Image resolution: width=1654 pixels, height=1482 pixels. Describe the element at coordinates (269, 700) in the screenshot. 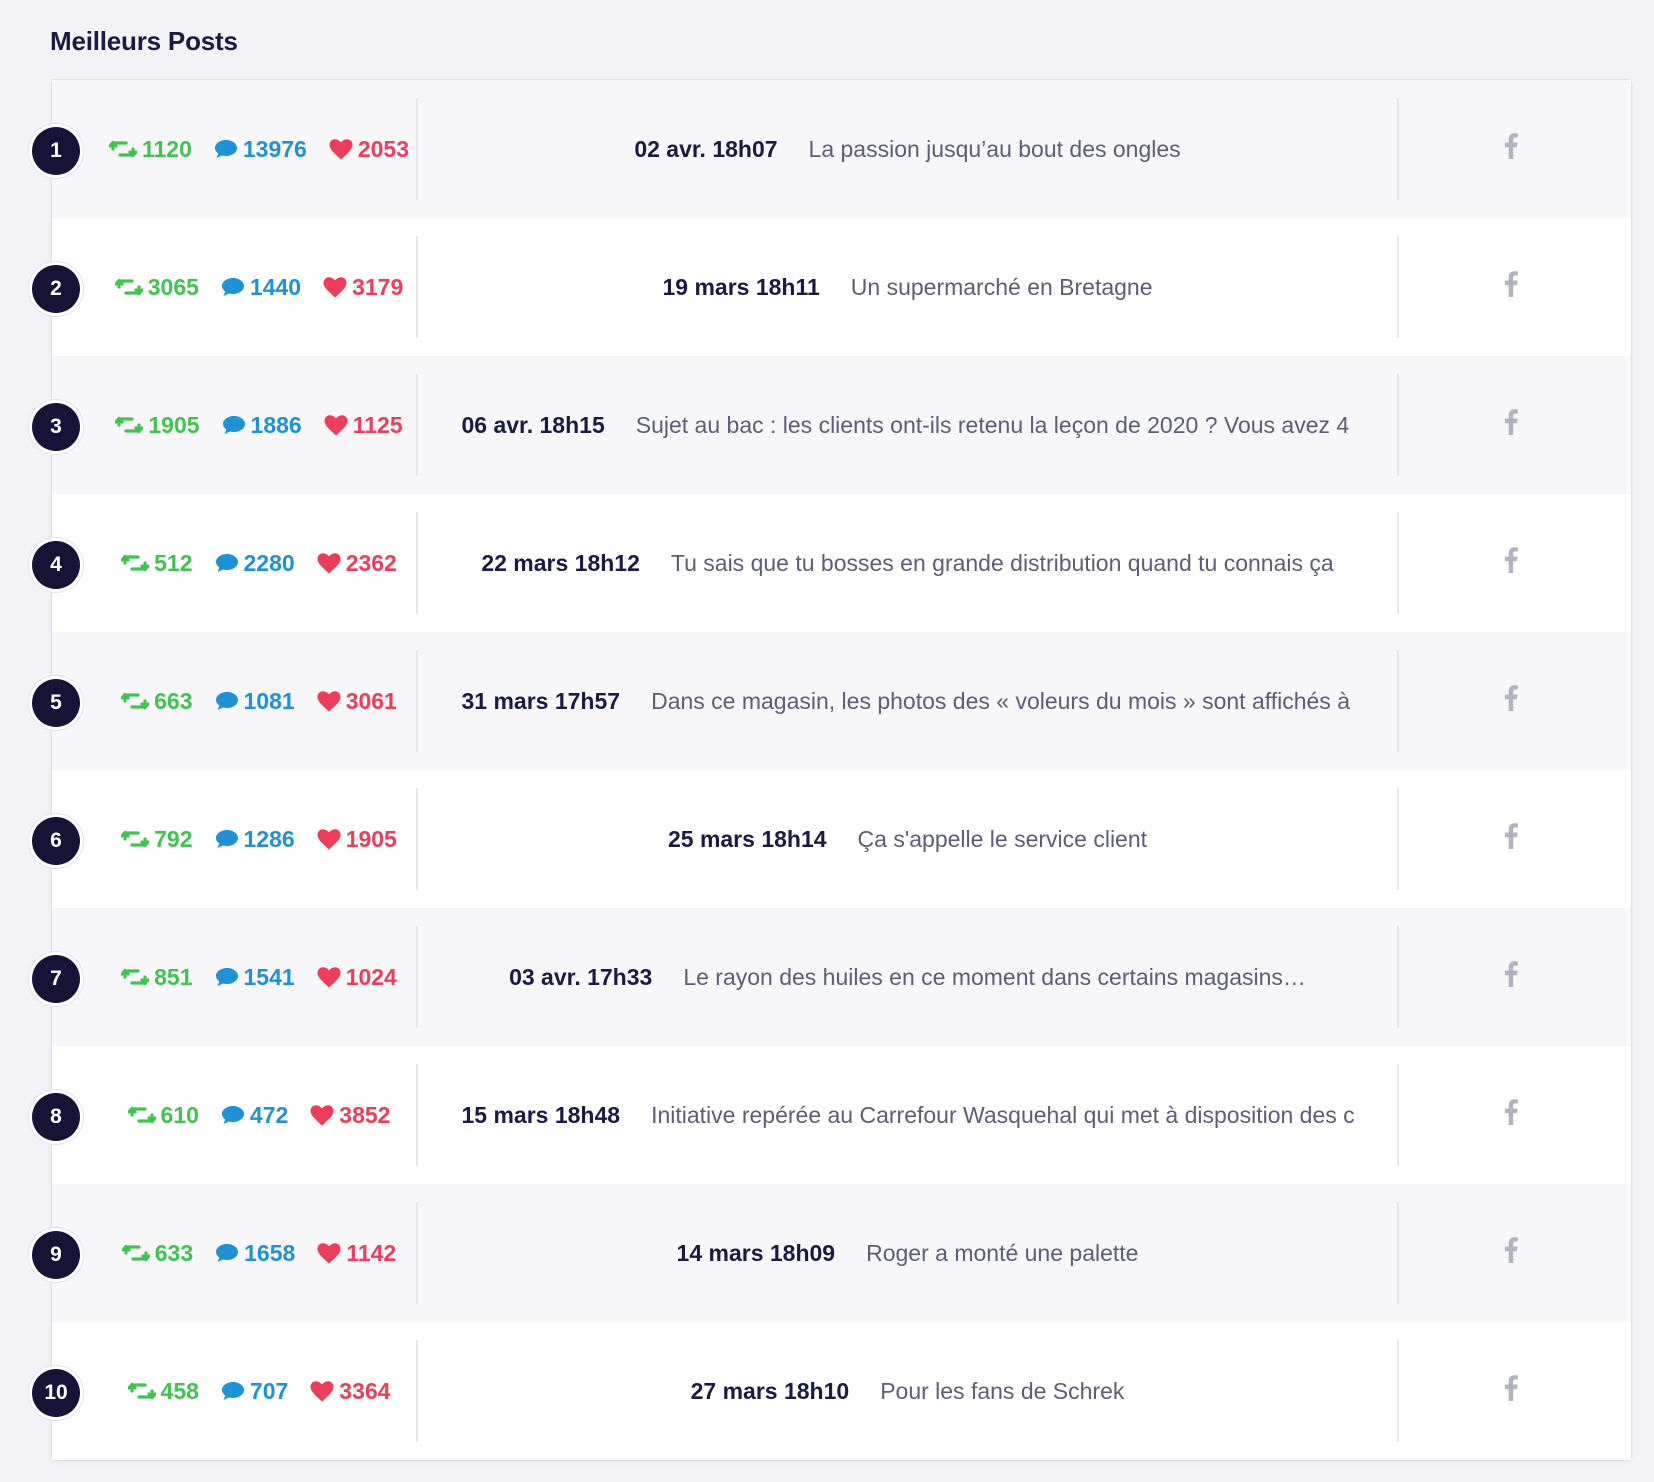

I see `comment-count: 1081` at that location.